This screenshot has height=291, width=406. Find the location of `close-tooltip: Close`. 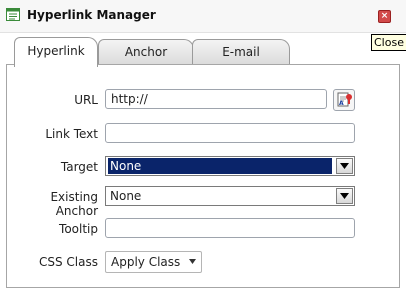

close-tooltip: Close is located at coordinates (388, 42).